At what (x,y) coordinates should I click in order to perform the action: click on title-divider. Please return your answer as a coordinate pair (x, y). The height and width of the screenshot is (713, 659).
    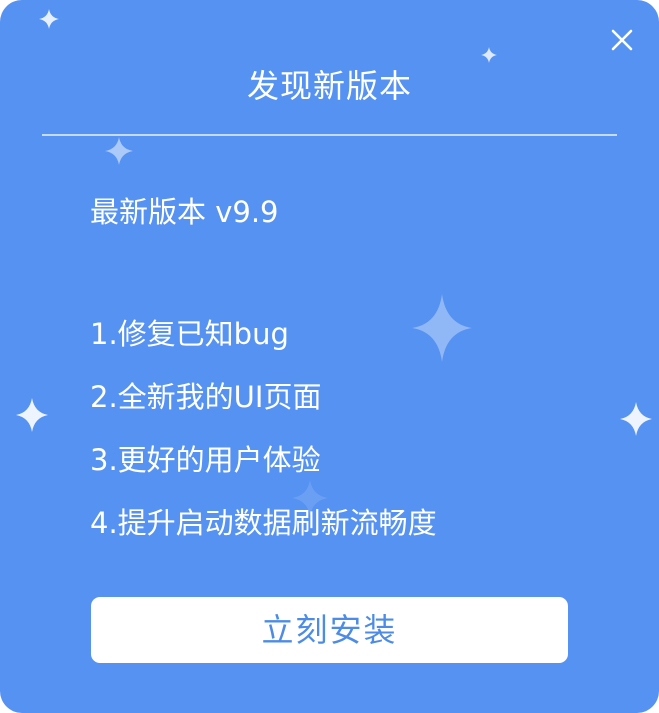
    Looking at the image, I should click on (329, 135).